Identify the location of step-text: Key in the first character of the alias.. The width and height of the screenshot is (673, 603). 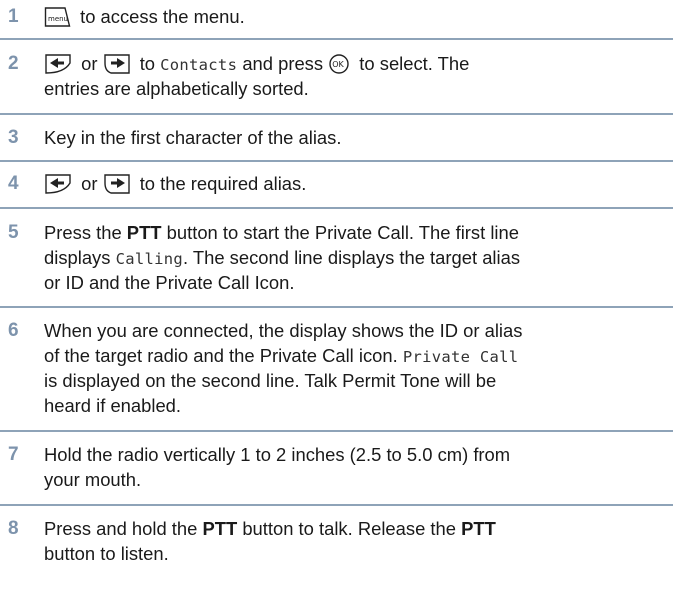
(193, 137).